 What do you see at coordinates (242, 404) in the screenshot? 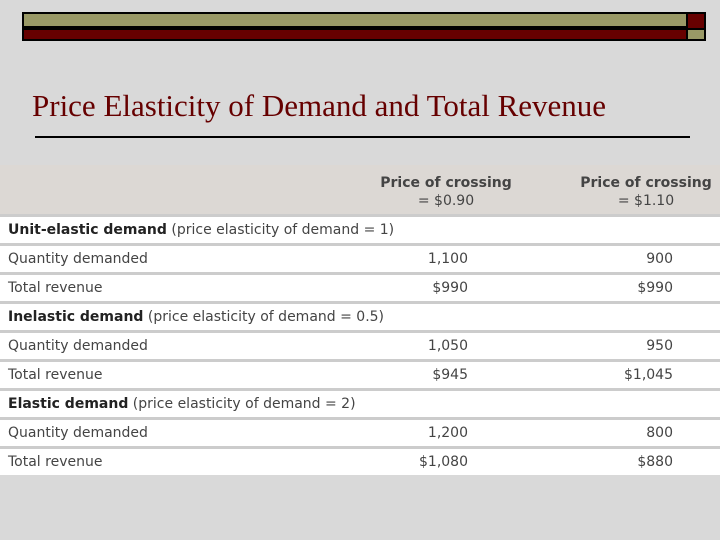
I see `section-note: (price elasticity of demand = 2)` at bounding box center [242, 404].